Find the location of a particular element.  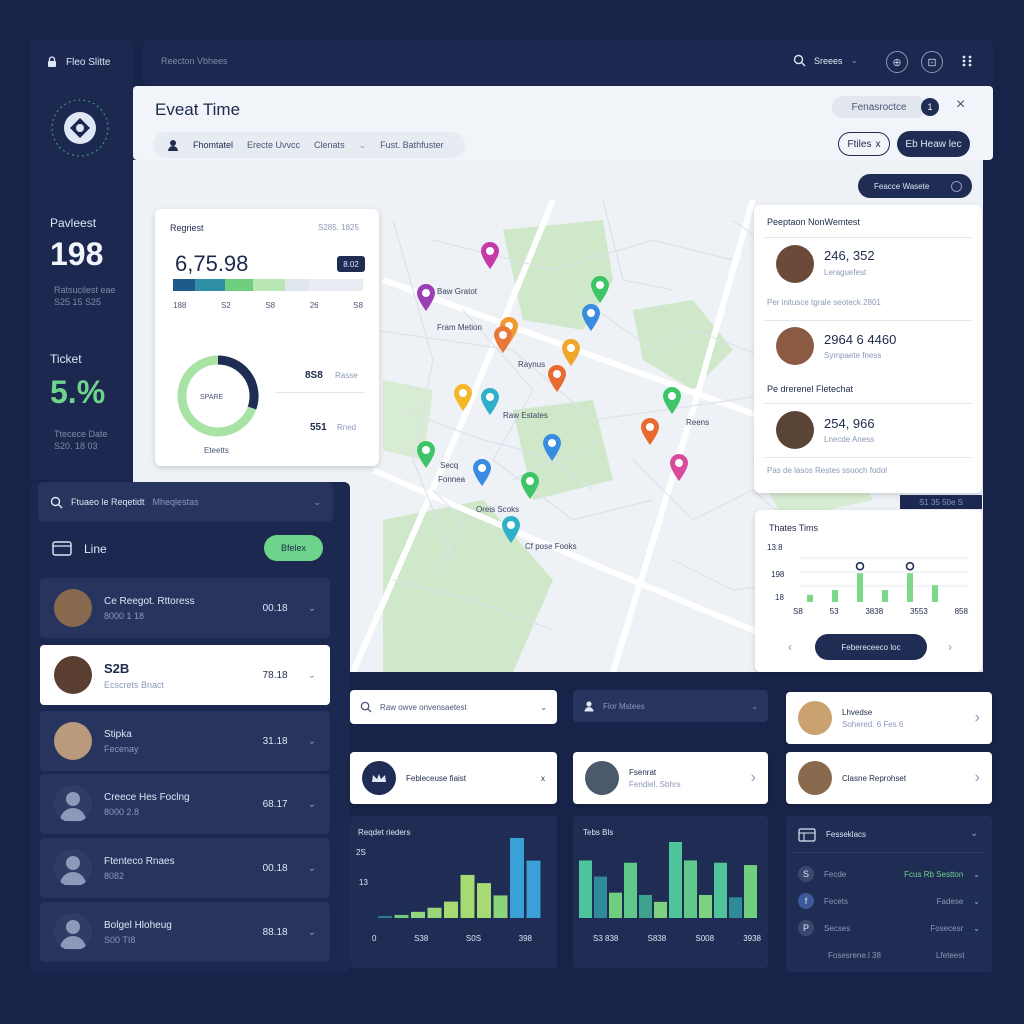

donut-center-label: SPARE is located at coordinates (212, 397).